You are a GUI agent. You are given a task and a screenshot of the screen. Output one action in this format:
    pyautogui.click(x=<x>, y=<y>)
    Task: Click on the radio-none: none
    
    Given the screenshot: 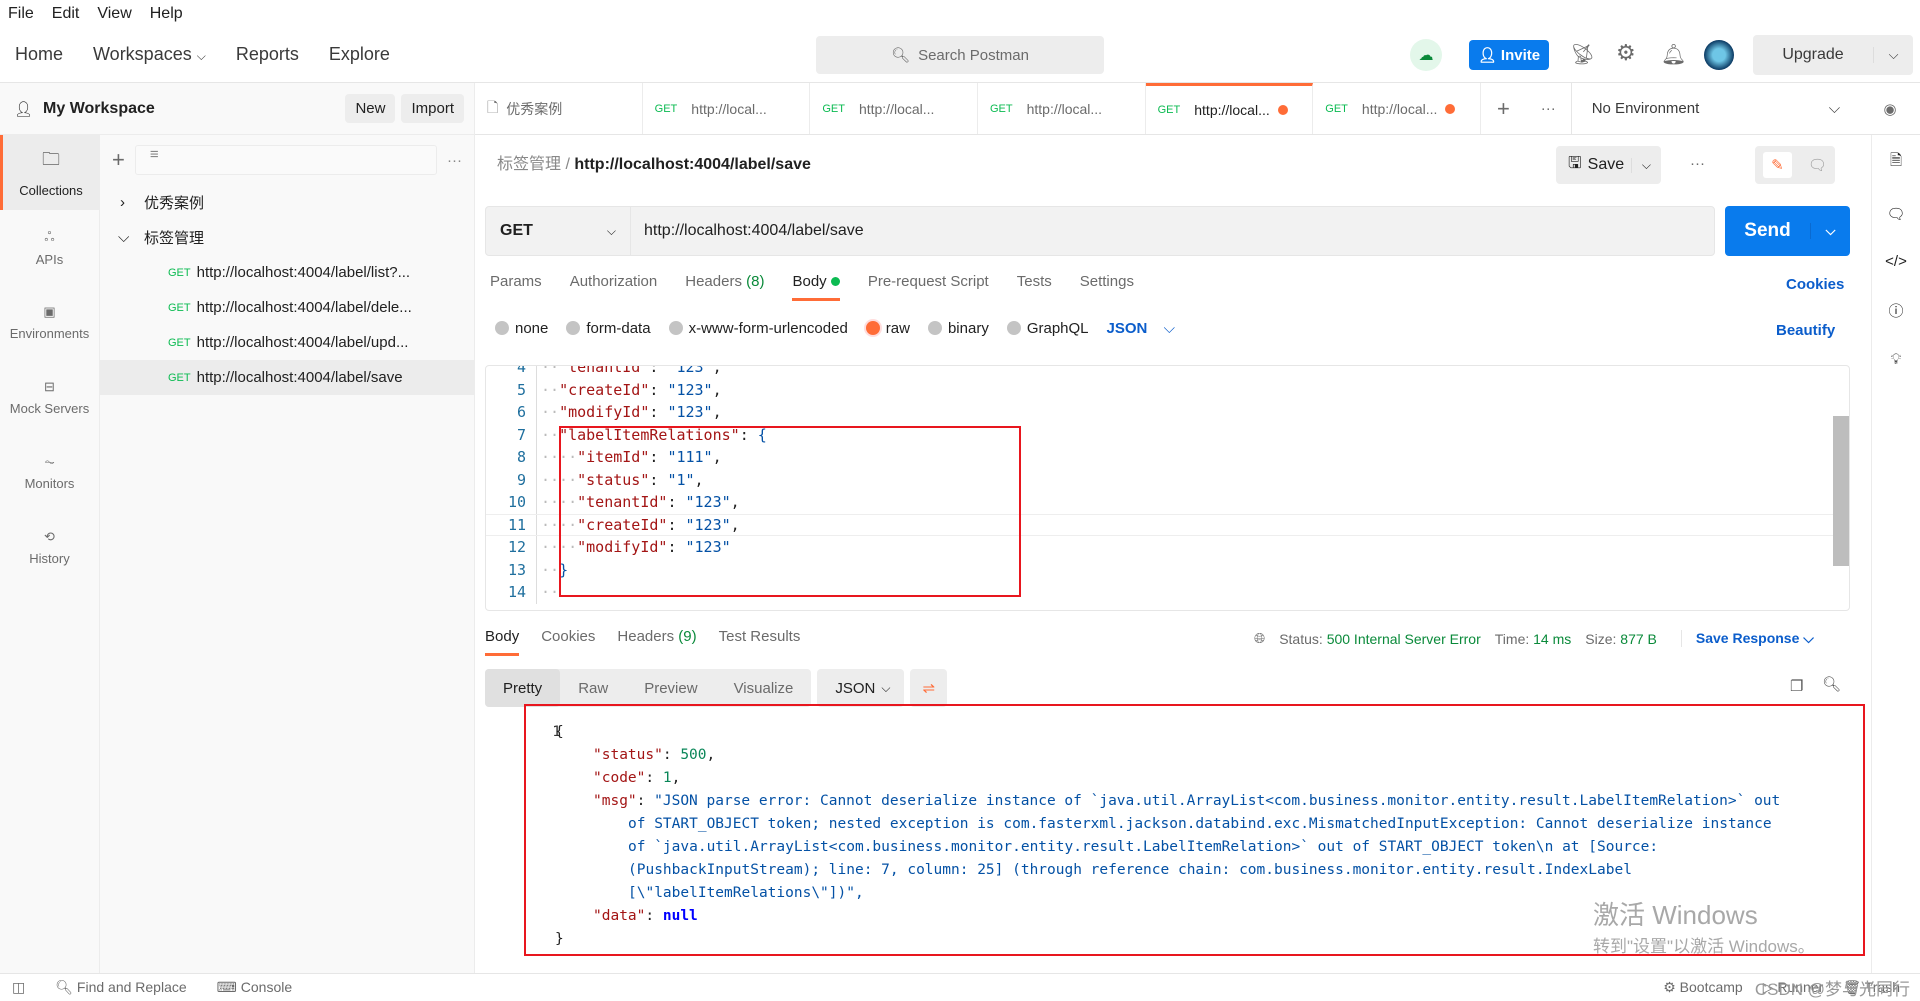 What is the action you would take?
    pyautogui.click(x=521, y=328)
    